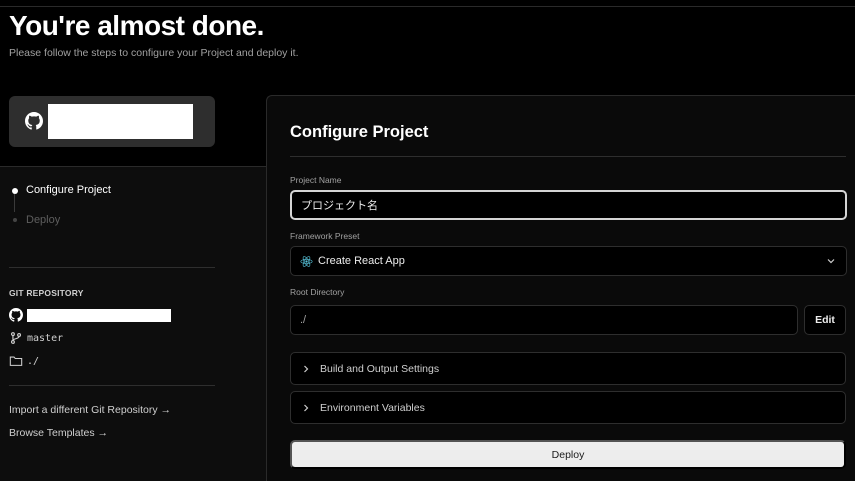 The height and width of the screenshot is (481, 855). What do you see at coordinates (303, 320) in the screenshot?
I see `root-directory-value: ./` at bounding box center [303, 320].